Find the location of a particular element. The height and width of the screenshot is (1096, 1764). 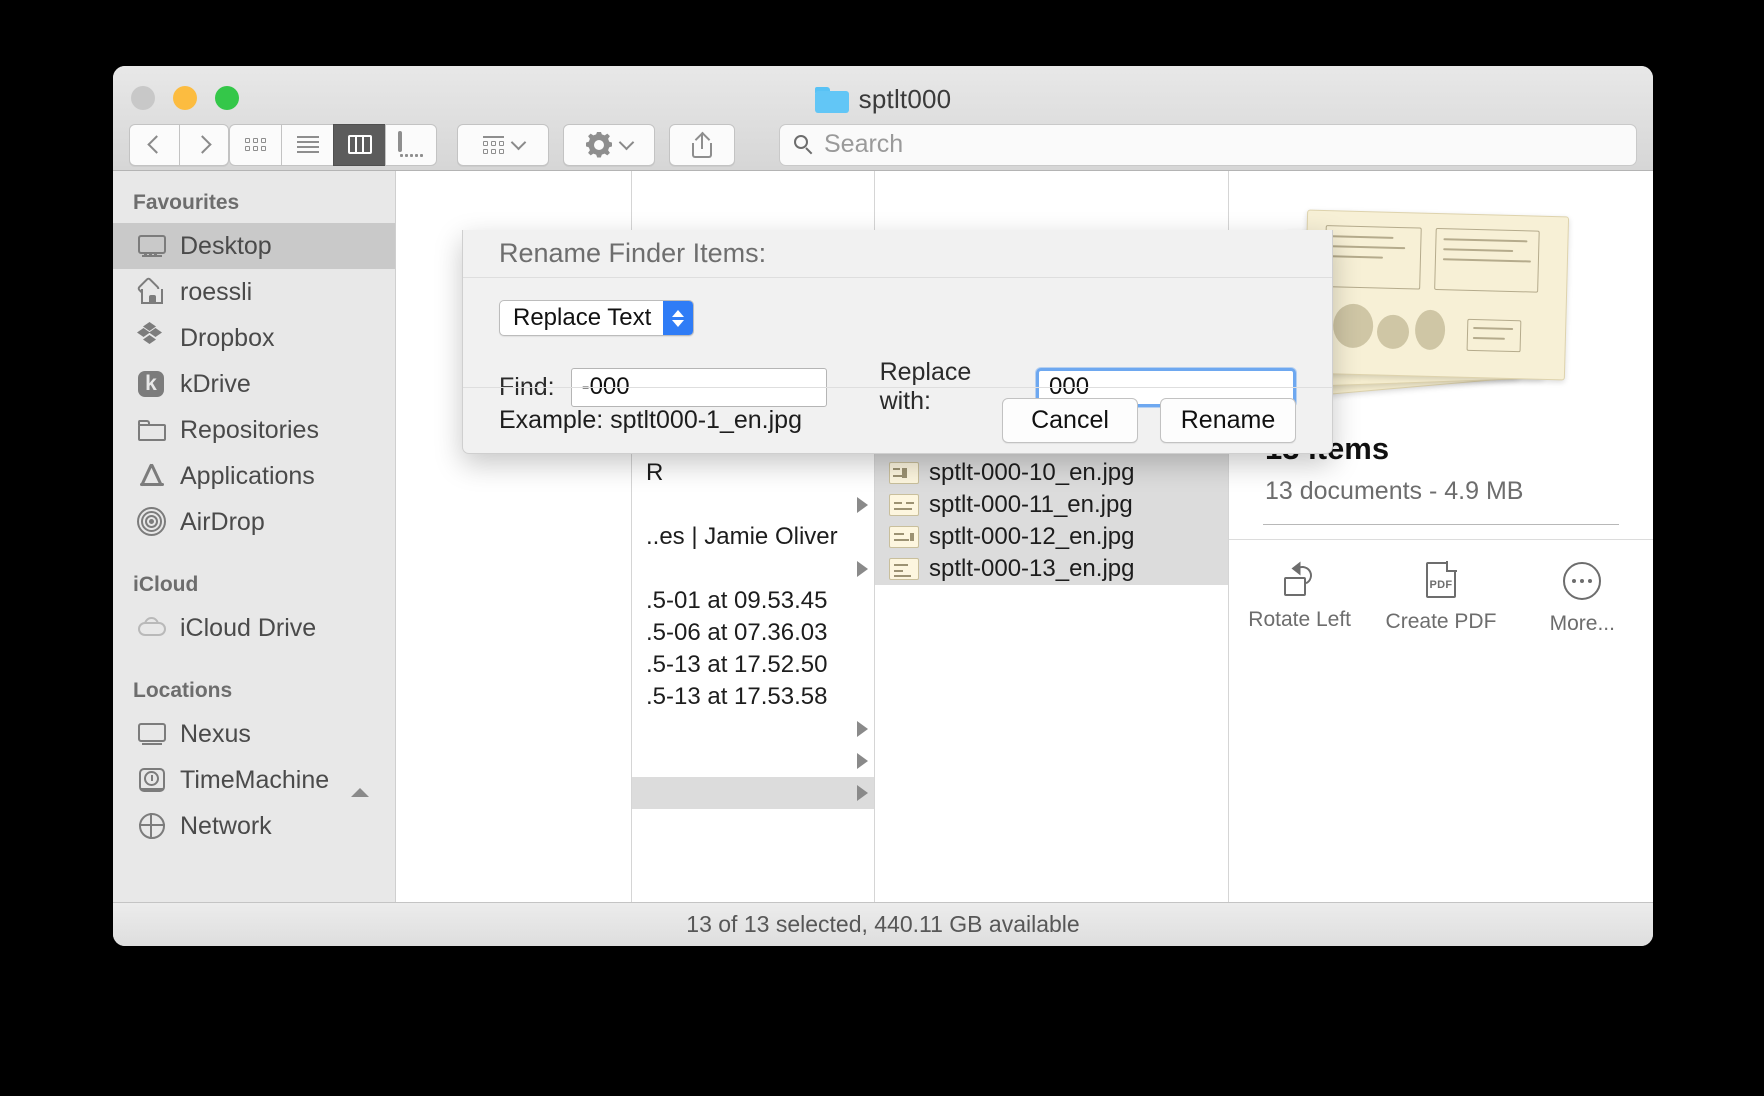

sidebar-item-label: Nexus is located at coordinates (215, 733).